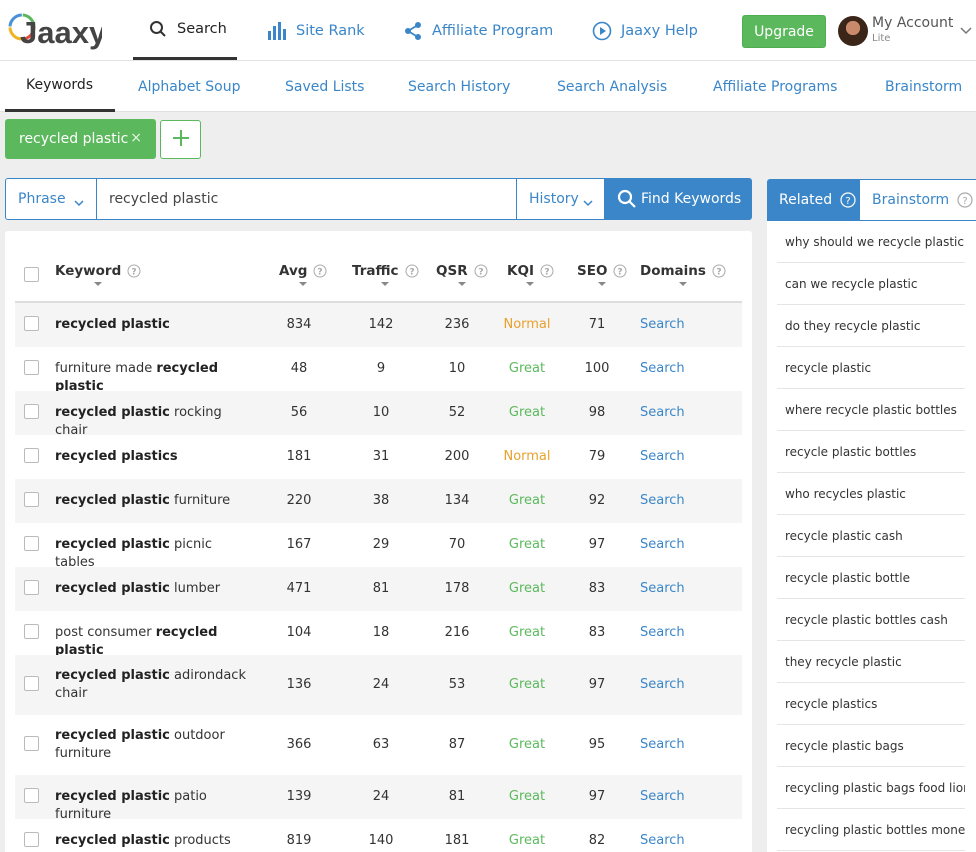 Image resolution: width=976 pixels, height=852 pixels. Describe the element at coordinates (155, 745) in the screenshot. I see `keyword-cell: recycled plastic outdoor furniture` at that location.